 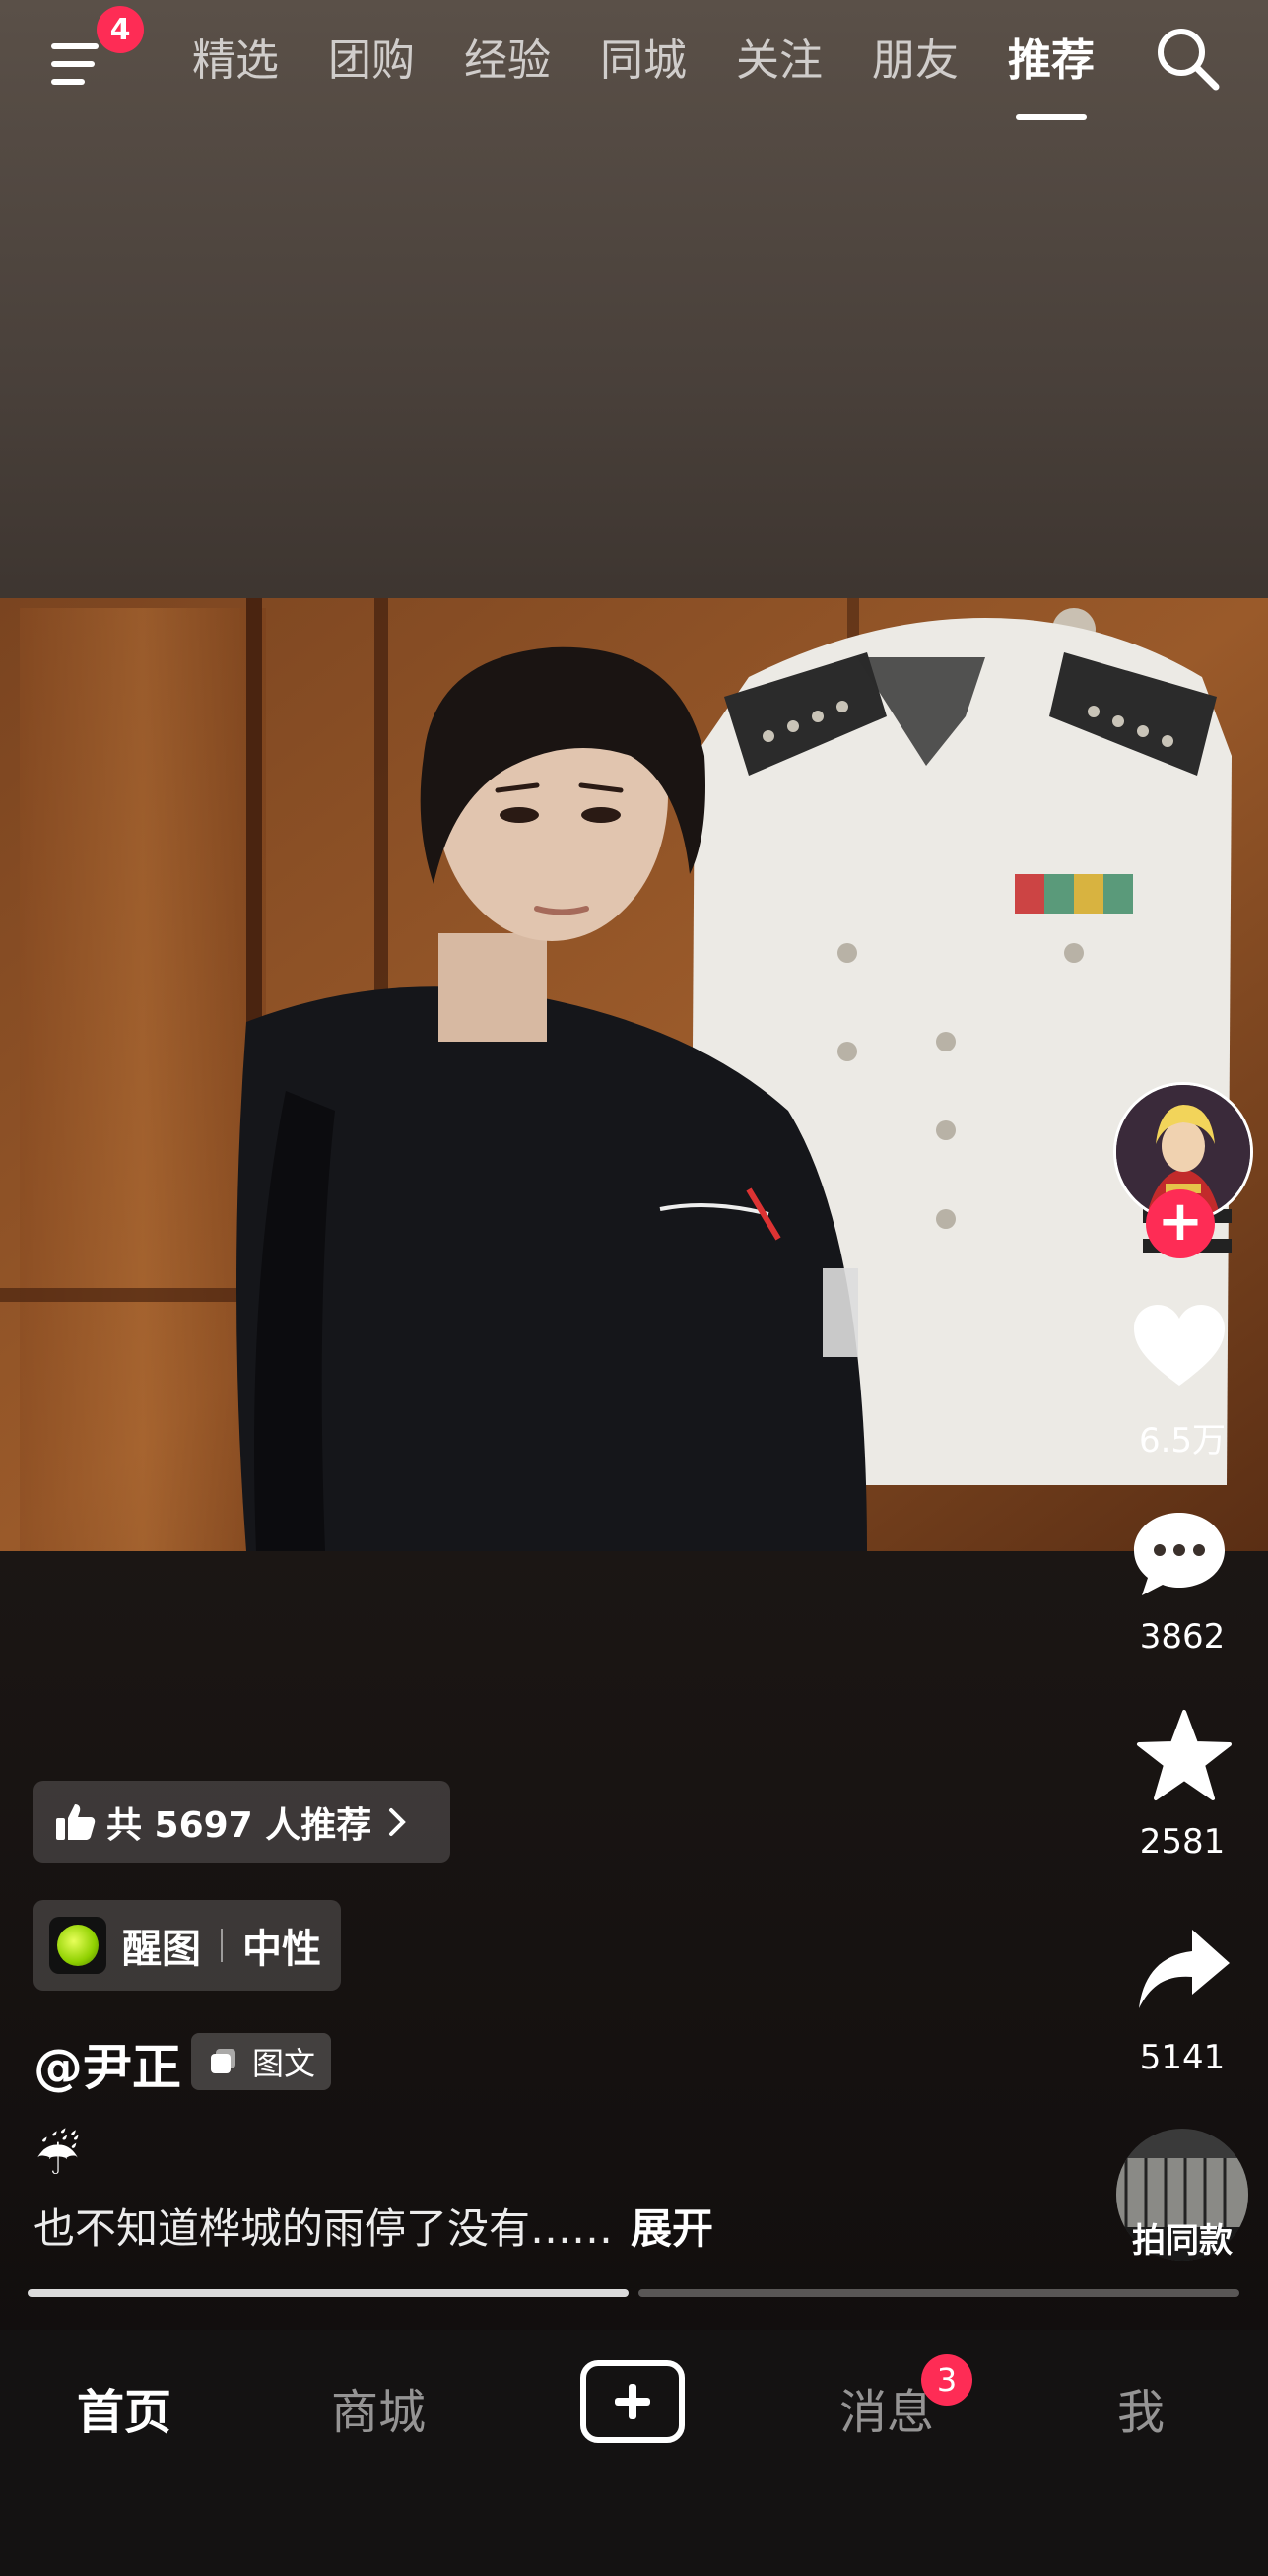 What do you see at coordinates (779, 64) in the screenshot?
I see `tab-following: 关注` at bounding box center [779, 64].